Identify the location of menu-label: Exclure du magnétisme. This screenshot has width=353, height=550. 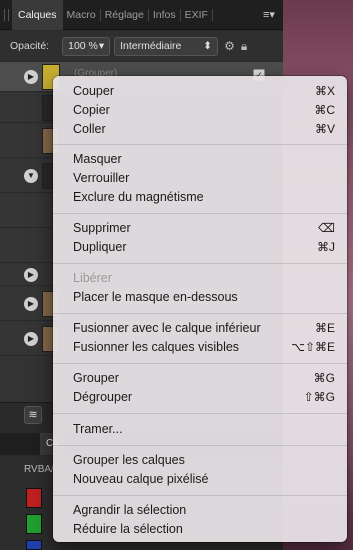
(138, 197).